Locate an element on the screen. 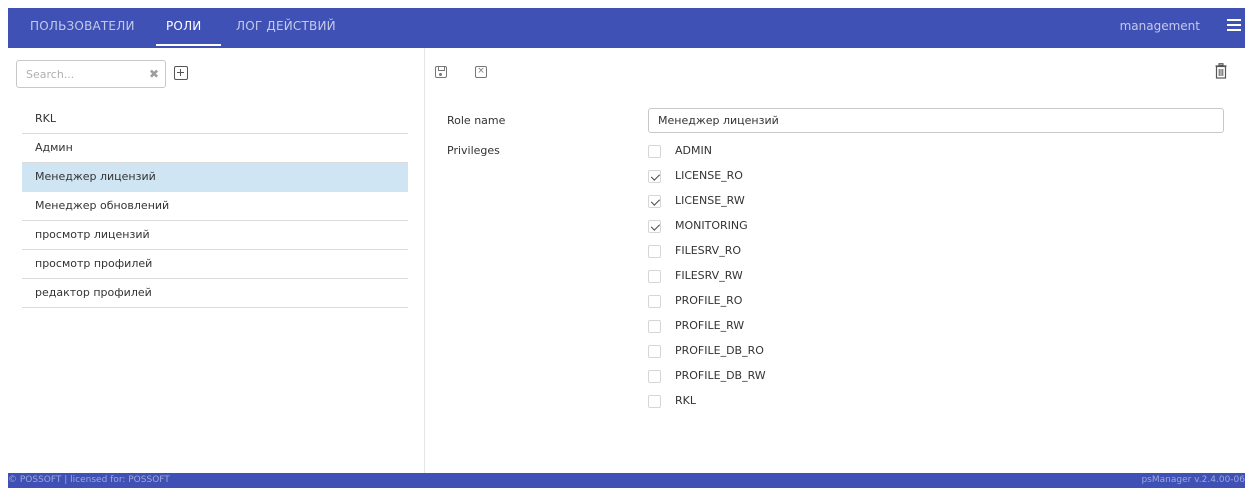 The height and width of the screenshot is (488, 1245). privilege-row: MONITORING is located at coordinates (798, 225).